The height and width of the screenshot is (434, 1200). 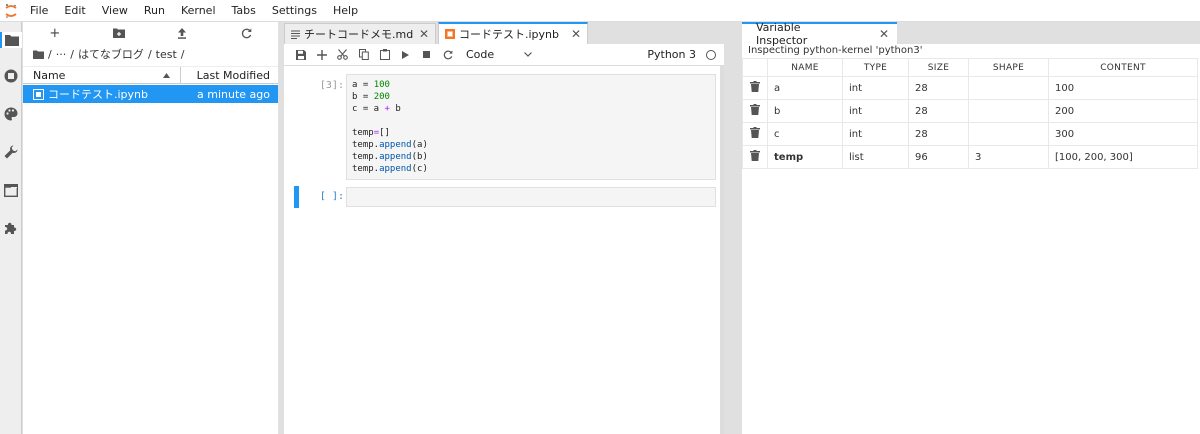 I want to click on home-folder-icon, so click(x=38, y=54).